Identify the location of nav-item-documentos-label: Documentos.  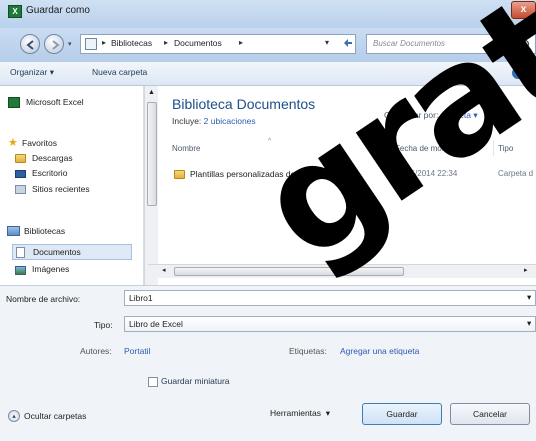
(57, 252).